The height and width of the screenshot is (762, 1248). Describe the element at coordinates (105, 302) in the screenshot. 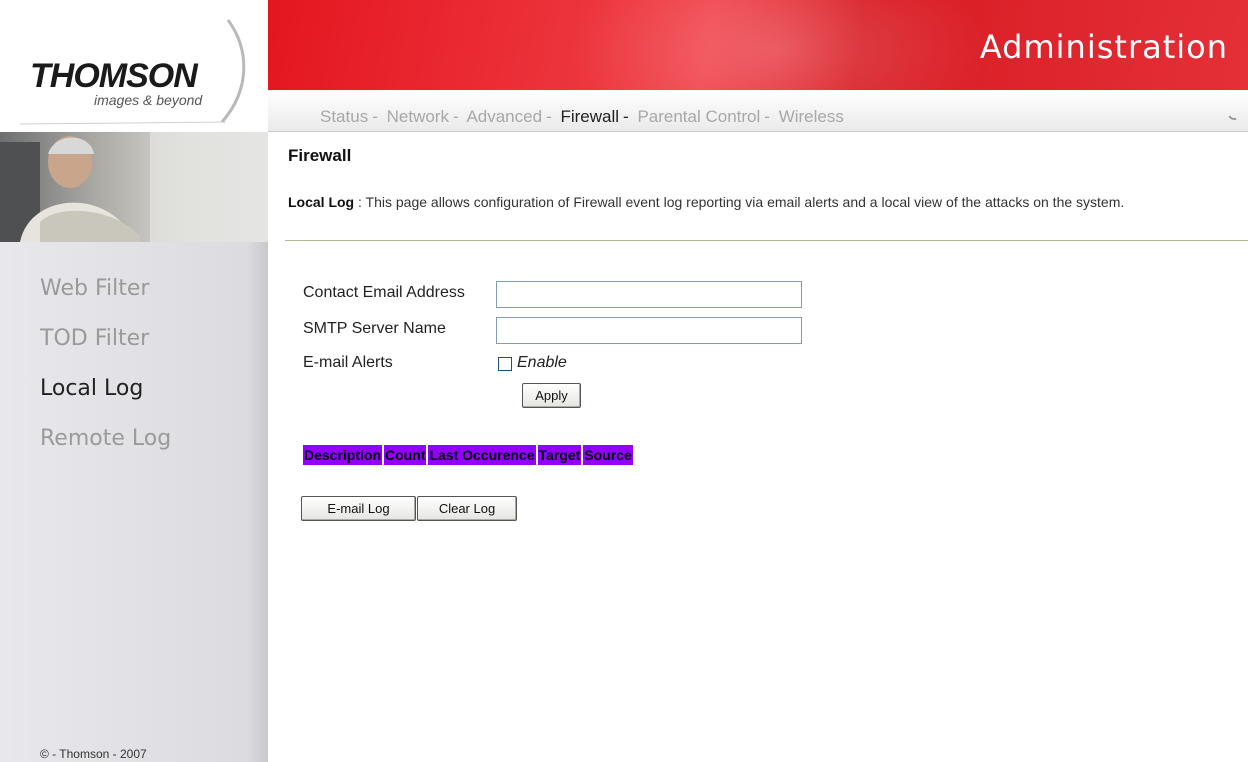

I see `sidebar-item-web-filter: Web Filter` at that location.